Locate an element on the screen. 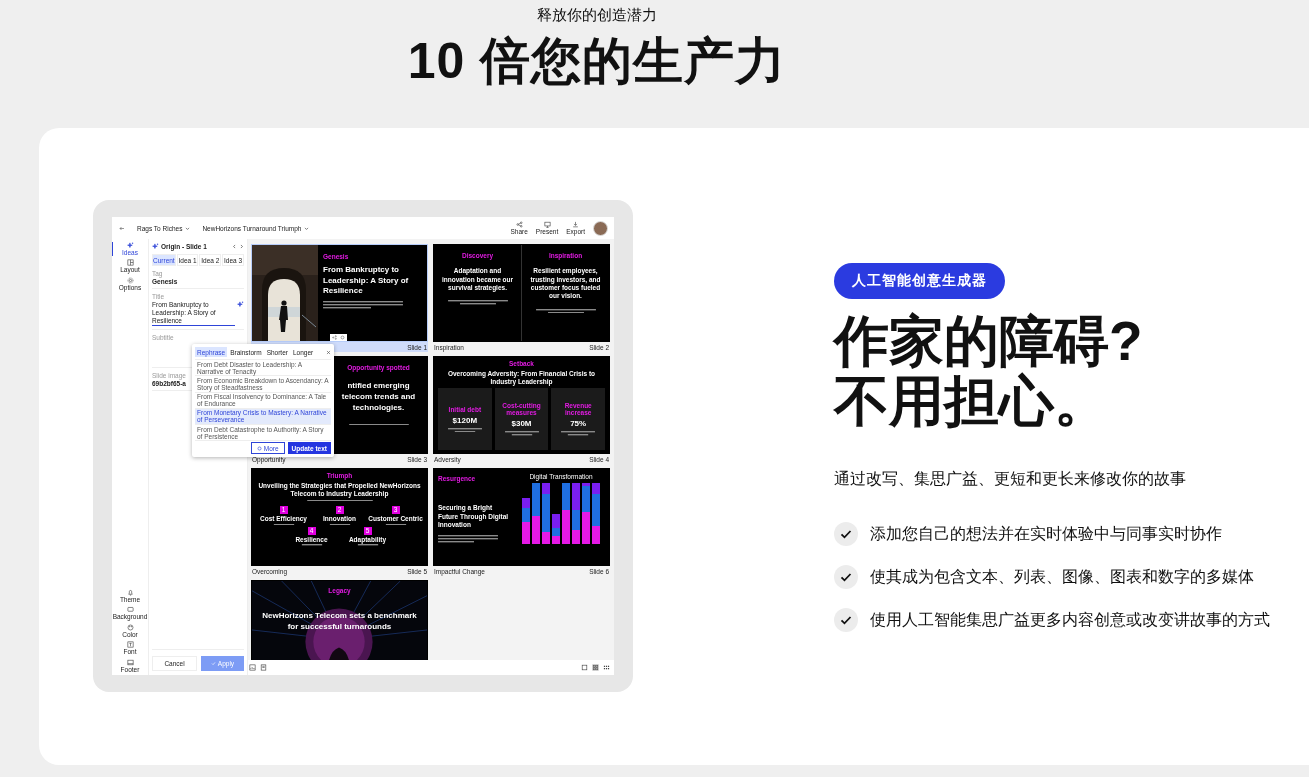 The width and height of the screenshot is (1309, 777). image-icon is located at coordinates (252, 667).